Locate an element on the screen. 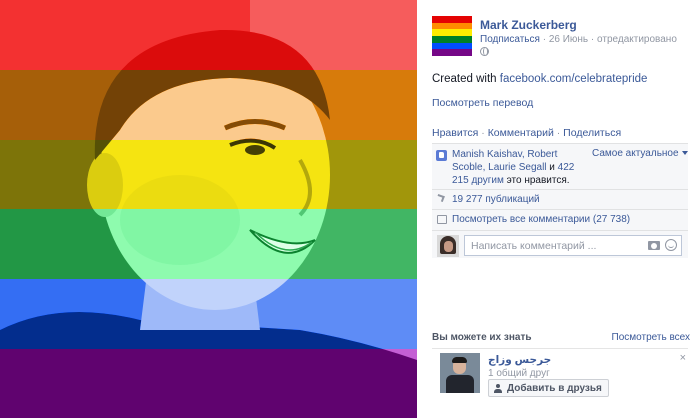 The image size is (700, 418). suggestion-photo-hair is located at coordinates (459, 360).